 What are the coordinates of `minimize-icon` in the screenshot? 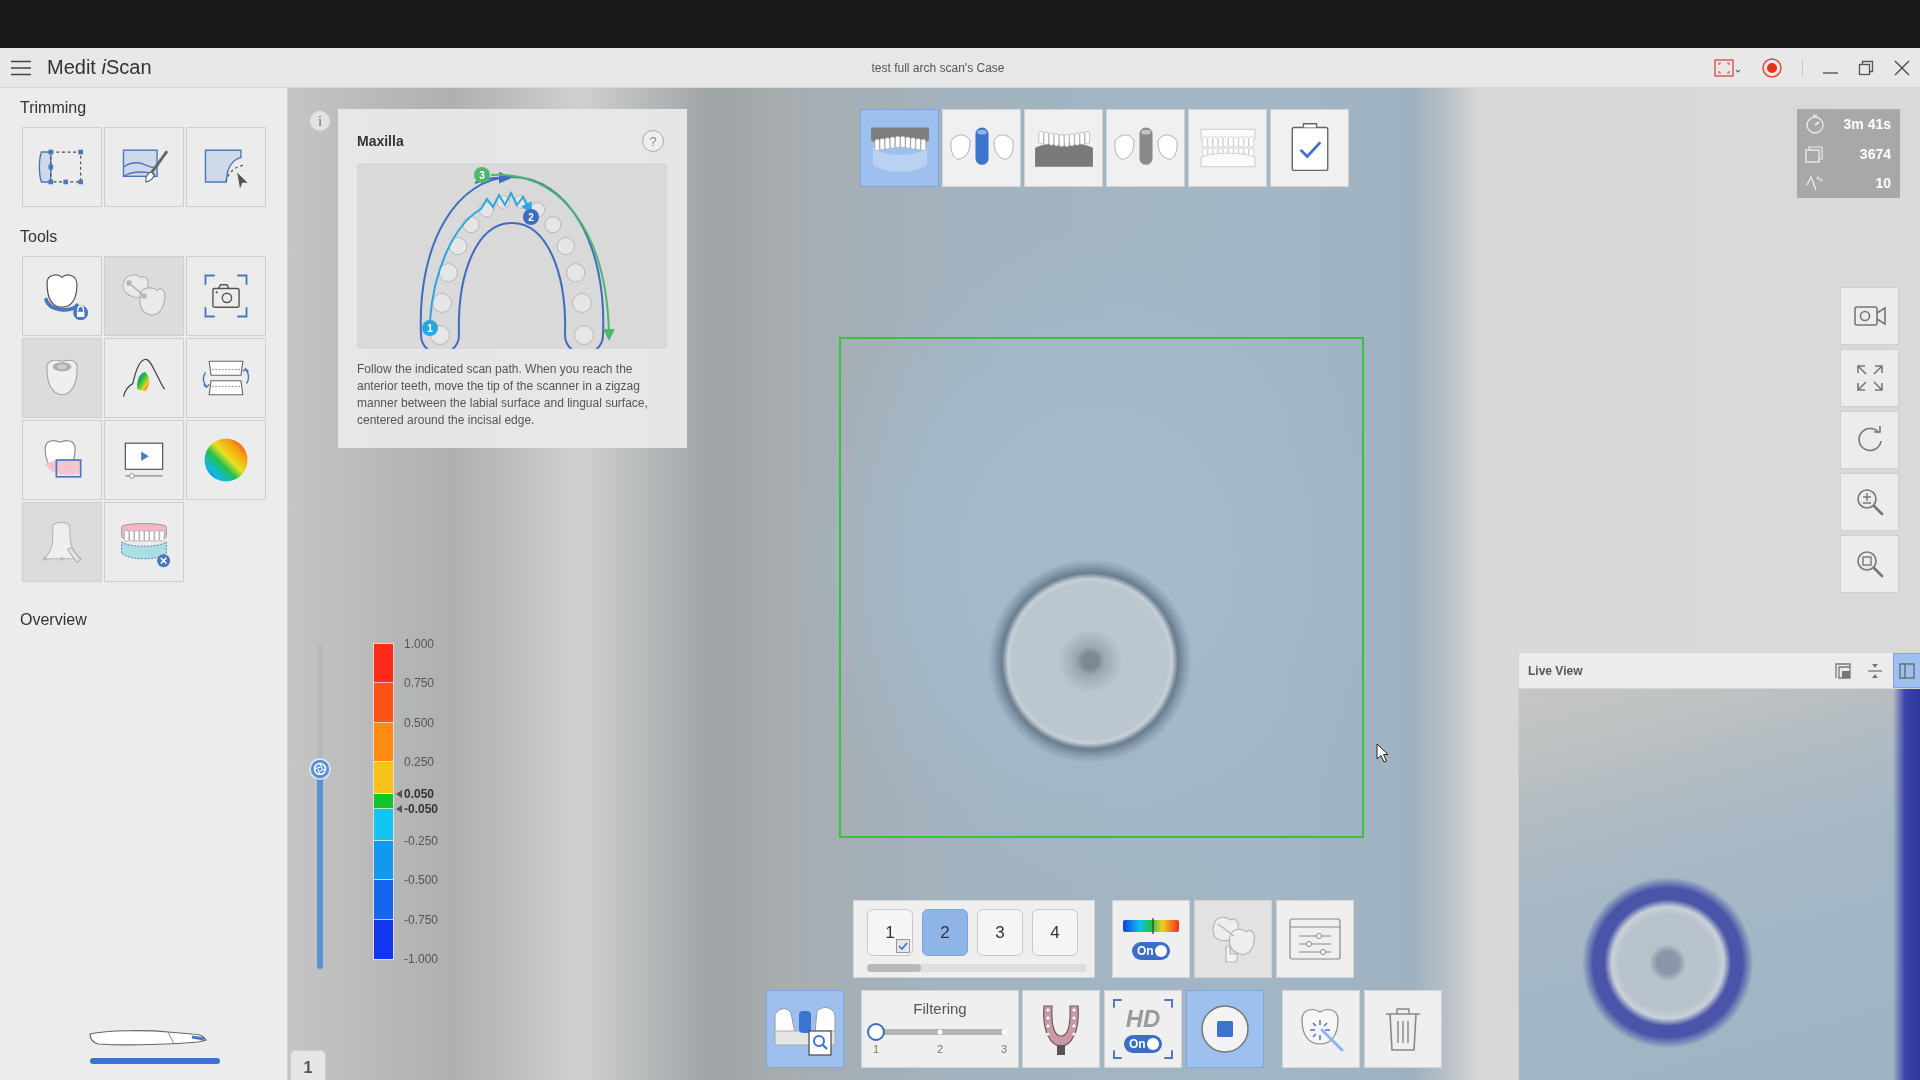 It's located at (1830, 72).